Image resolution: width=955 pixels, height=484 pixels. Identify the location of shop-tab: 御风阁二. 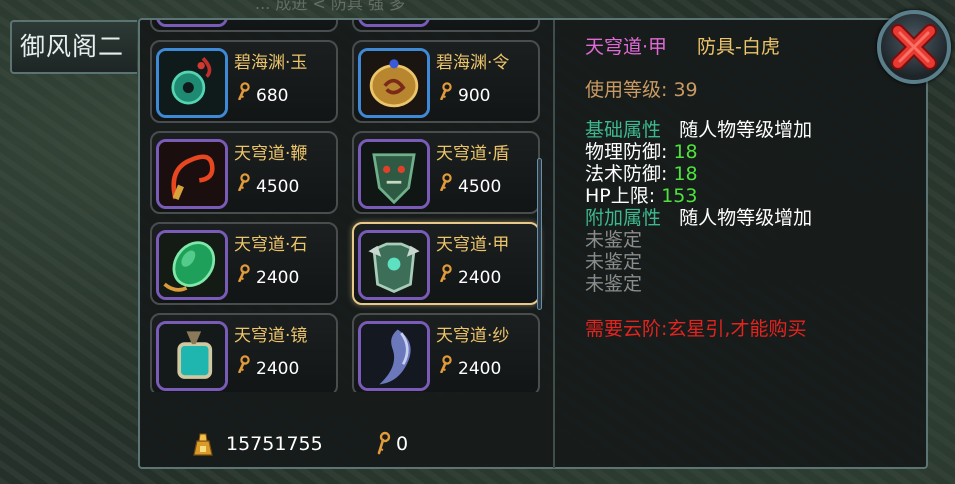
(73, 47).